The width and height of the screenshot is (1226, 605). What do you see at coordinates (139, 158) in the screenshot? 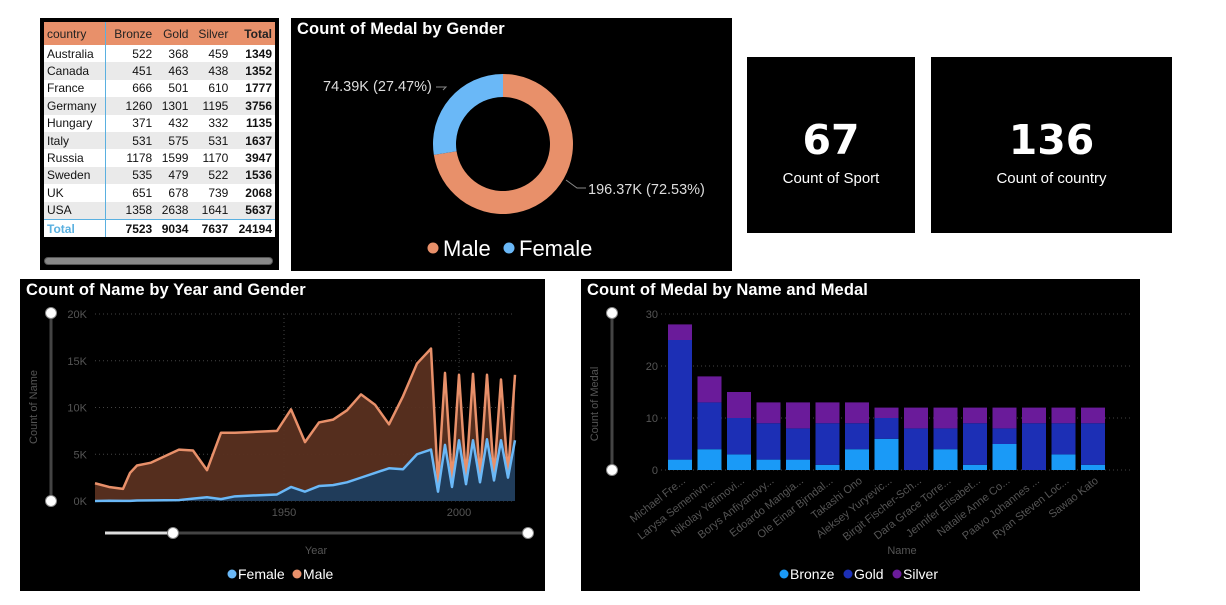
I see `cell-bronze: 1178` at bounding box center [139, 158].